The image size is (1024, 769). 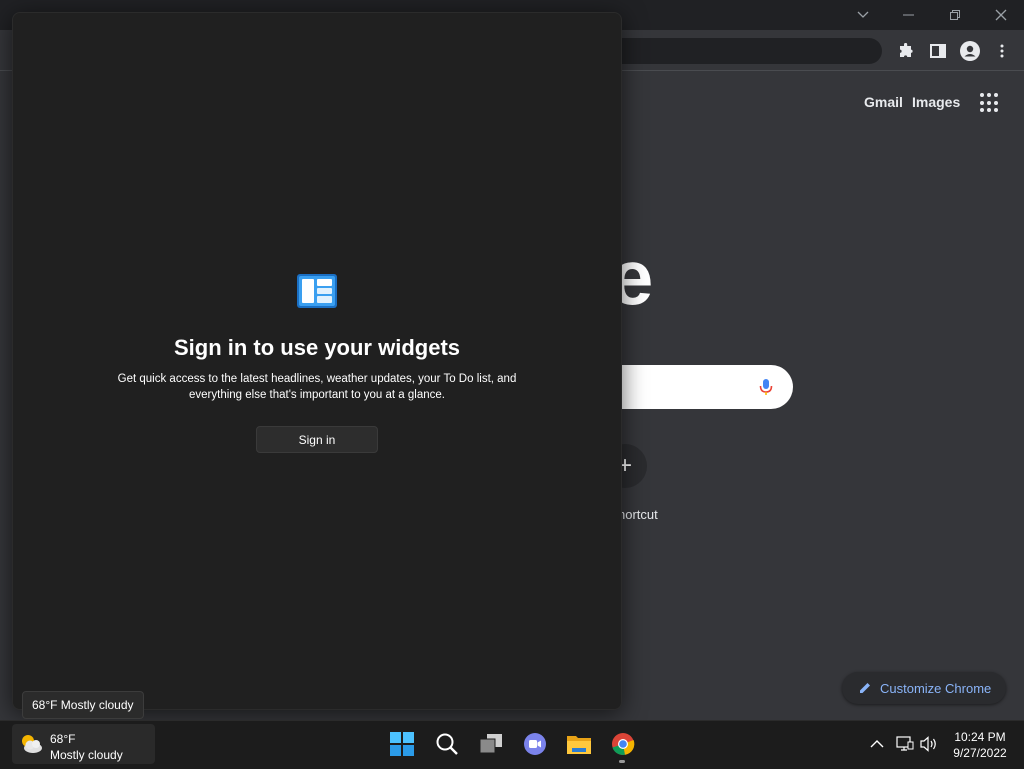 What do you see at coordinates (622, 761) in the screenshot?
I see `chrome-running-indicator` at bounding box center [622, 761].